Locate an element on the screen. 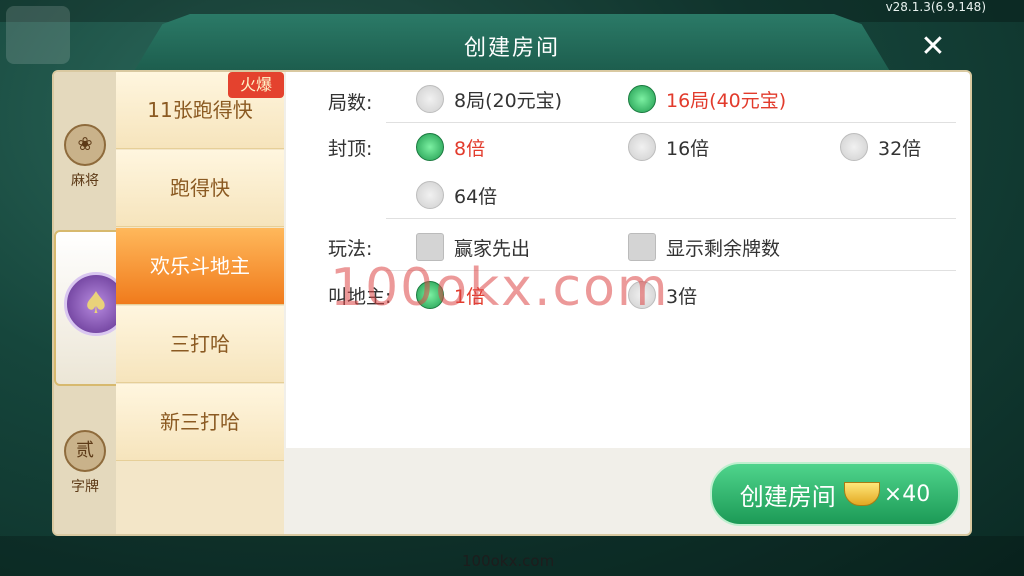 This screenshot has height=576, width=1024. mahjong-icon: ❀ is located at coordinates (85, 145).